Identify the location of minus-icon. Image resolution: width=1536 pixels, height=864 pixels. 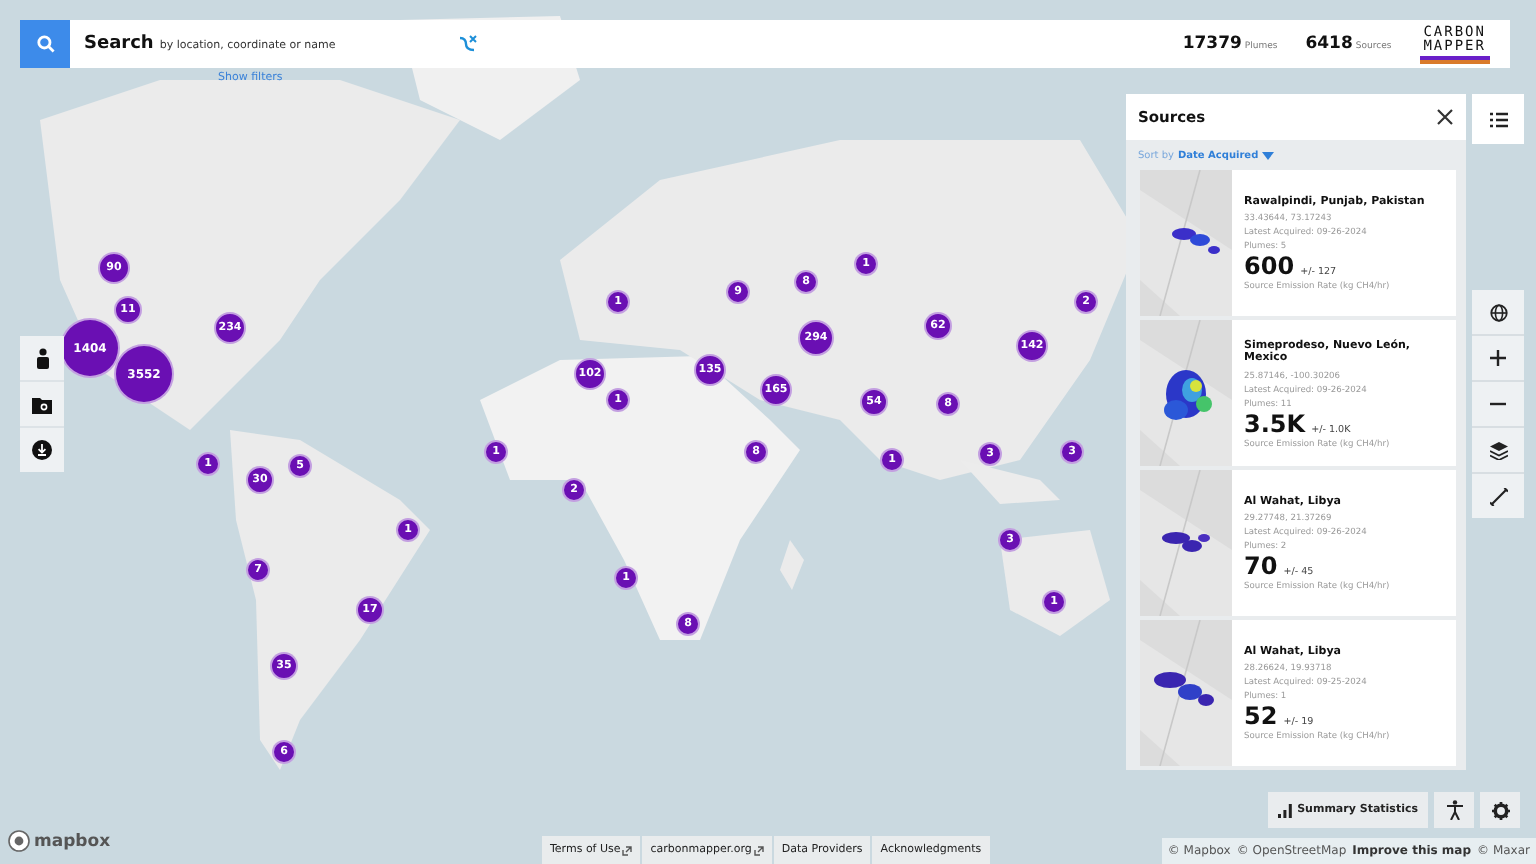
(1498, 404).